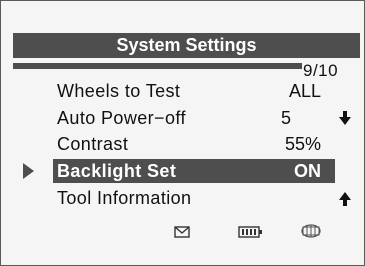 This screenshot has height=266, width=365. Describe the element at coordinates (124, 198) in the screenshot. I see `menu-item-label: Tool Information` at that location.